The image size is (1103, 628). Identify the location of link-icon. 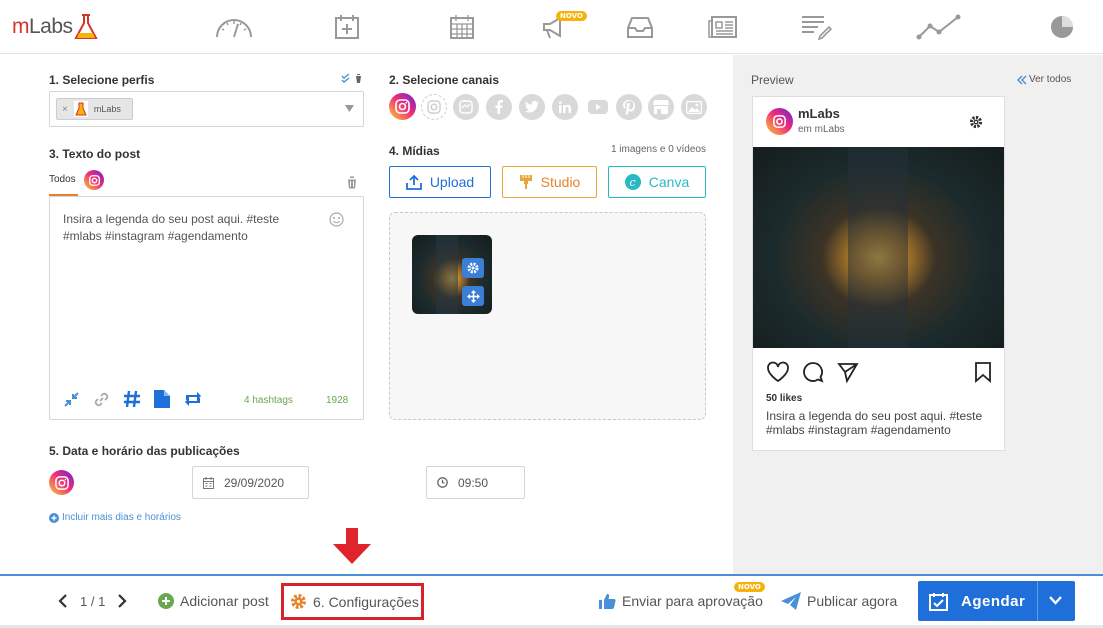
(101, 399).